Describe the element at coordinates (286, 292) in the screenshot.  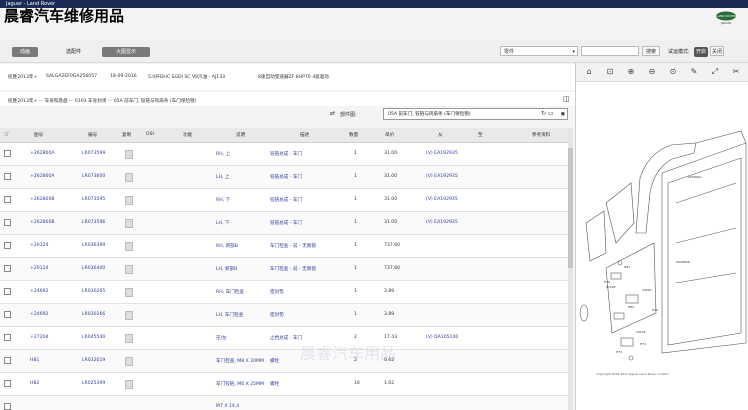
I see `table-row: +24692 LR030265 RH, 车门检查 密封垫 1 3.89` at that location.